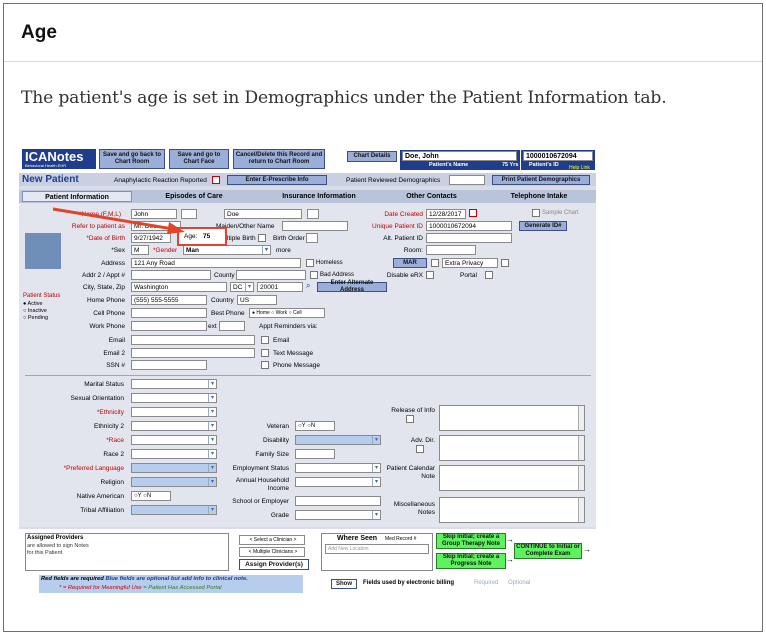  Describe the element at coordinates (287, 313) in the screenshot. I see `best-phone-radio: ● Home ○ Work ○ Cell` at that location.